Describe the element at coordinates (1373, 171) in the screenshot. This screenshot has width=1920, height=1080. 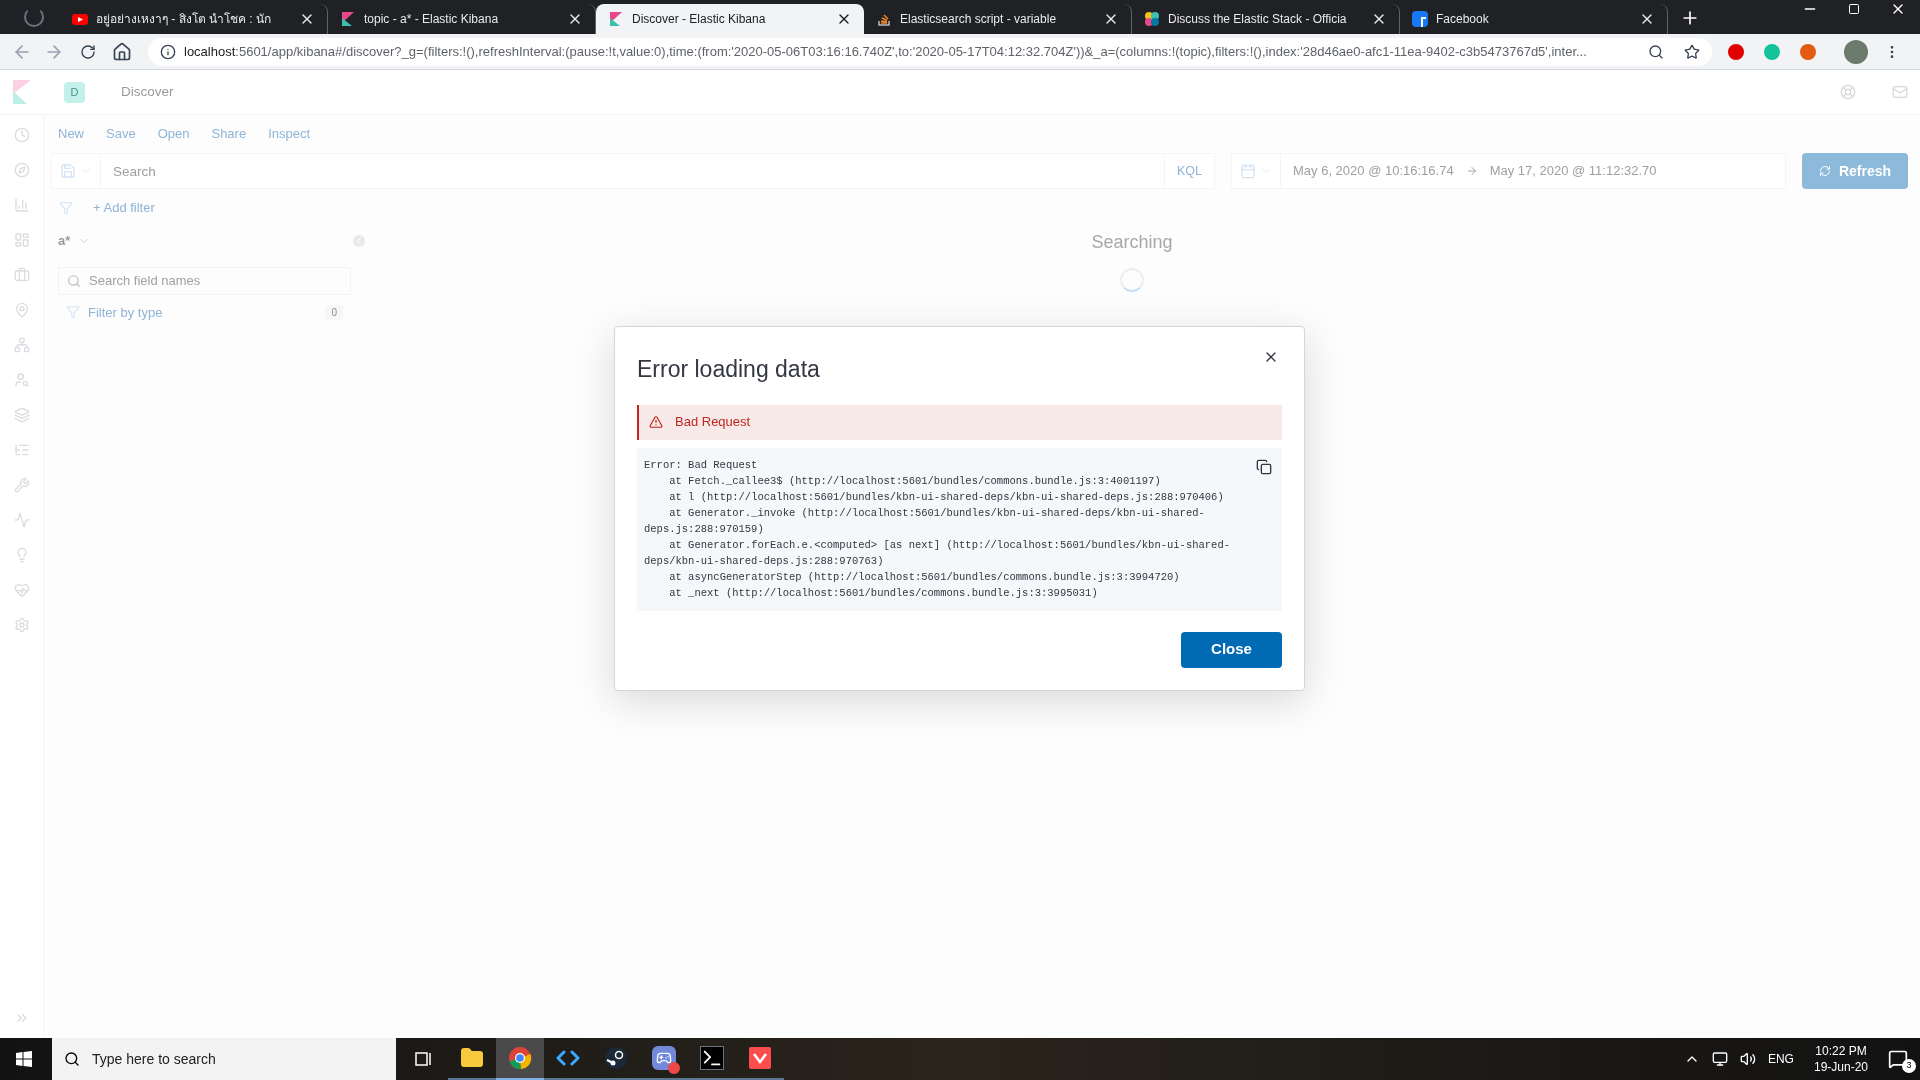
I see `start-date: May 6, 2020 @ 10:16:16.74` at that location.